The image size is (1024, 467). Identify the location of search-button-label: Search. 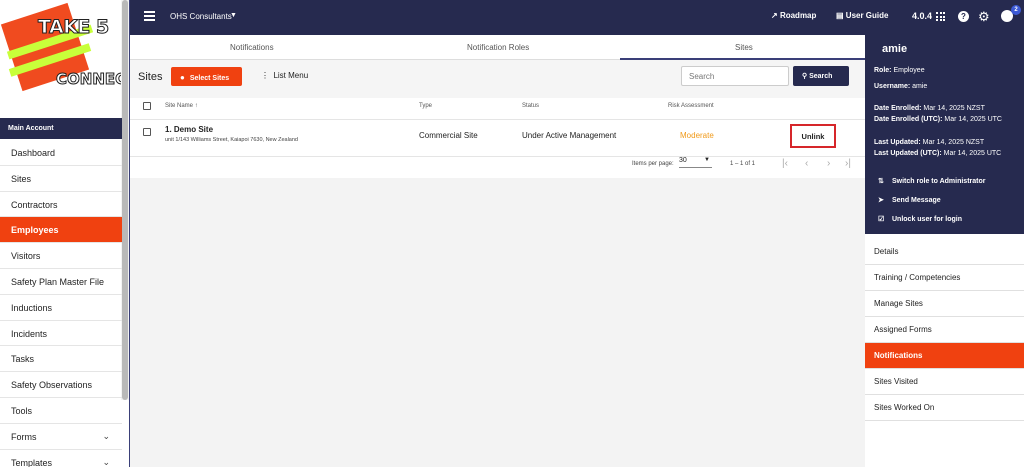
(821, 76).